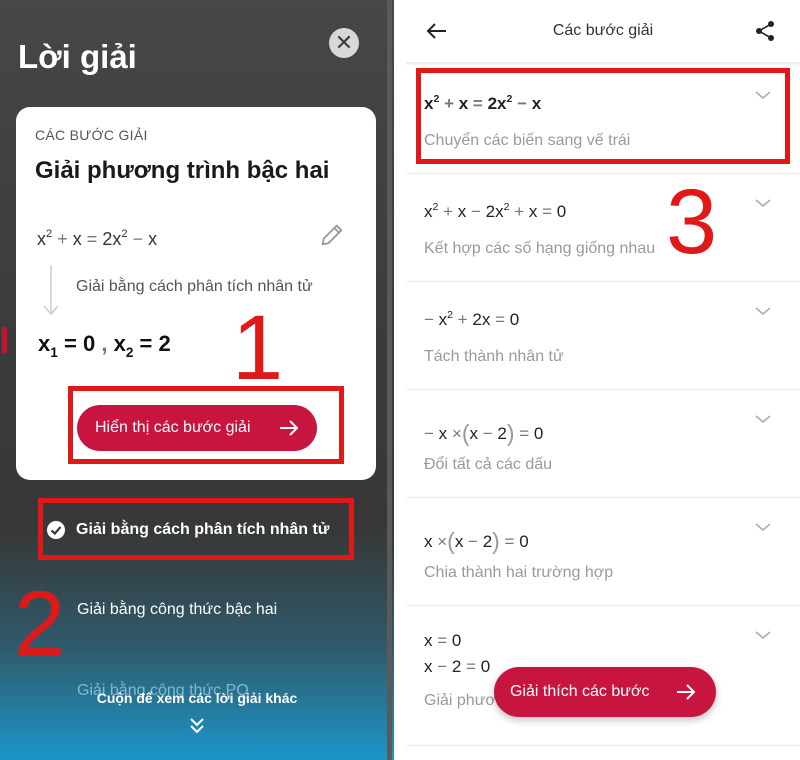 This screenshot has width=800, height=760. I want to click on result-value: 2, so click(164, 343).